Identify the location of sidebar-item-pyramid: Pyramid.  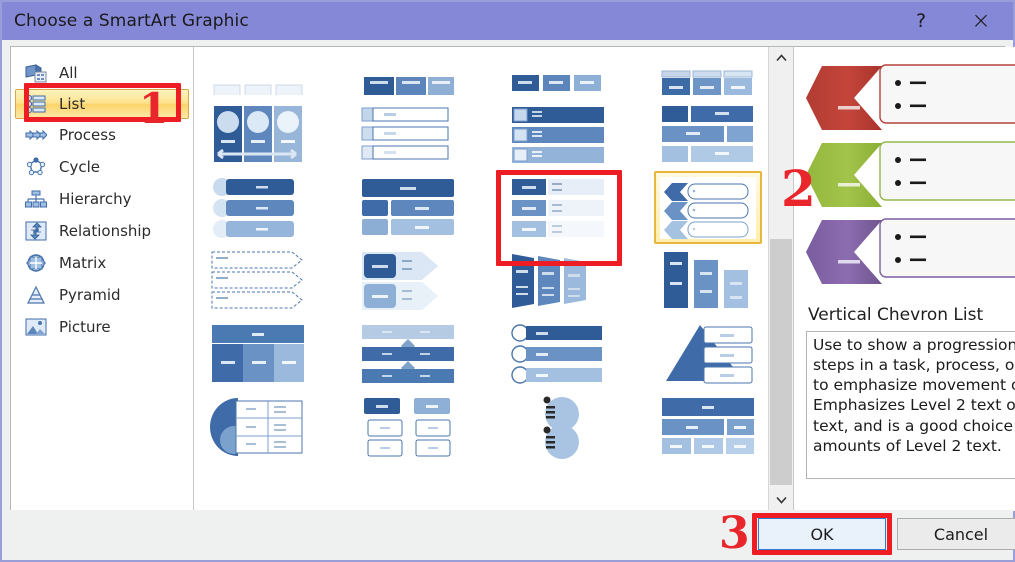
(102, 295).